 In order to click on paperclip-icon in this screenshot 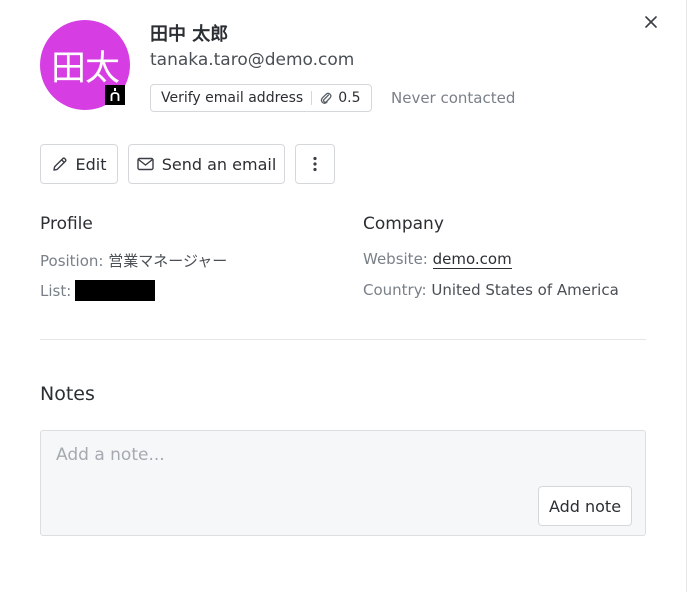, I will do `click(326, 98)`.